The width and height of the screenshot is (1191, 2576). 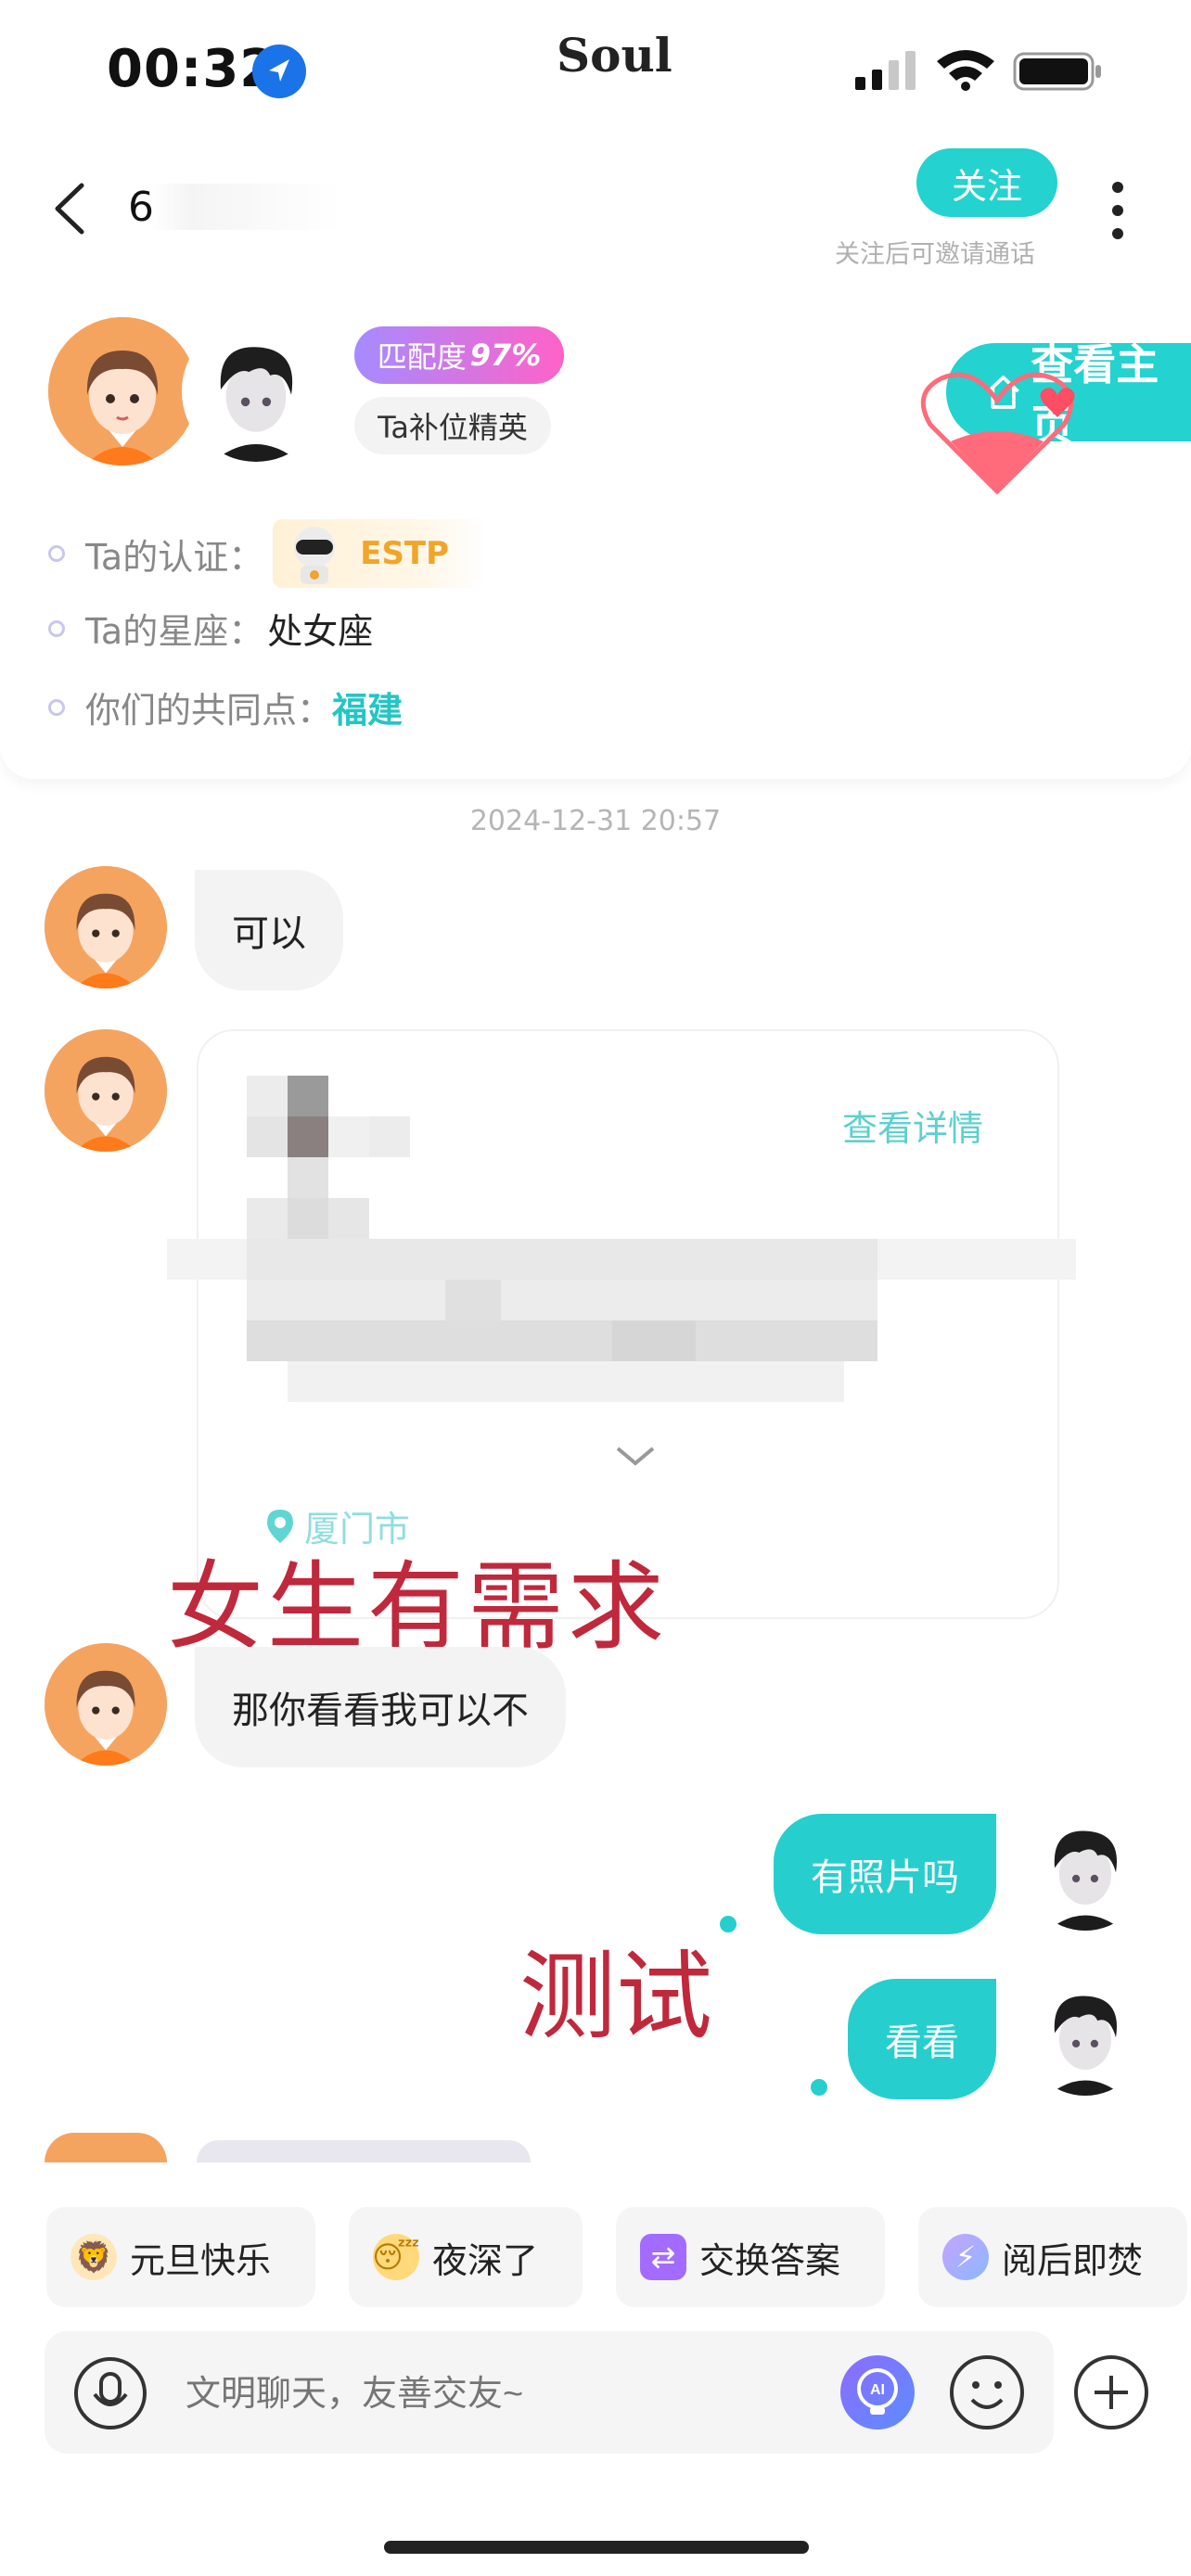 I want to click on exchange-icon: ⇄, so click(x=663, y=2257).